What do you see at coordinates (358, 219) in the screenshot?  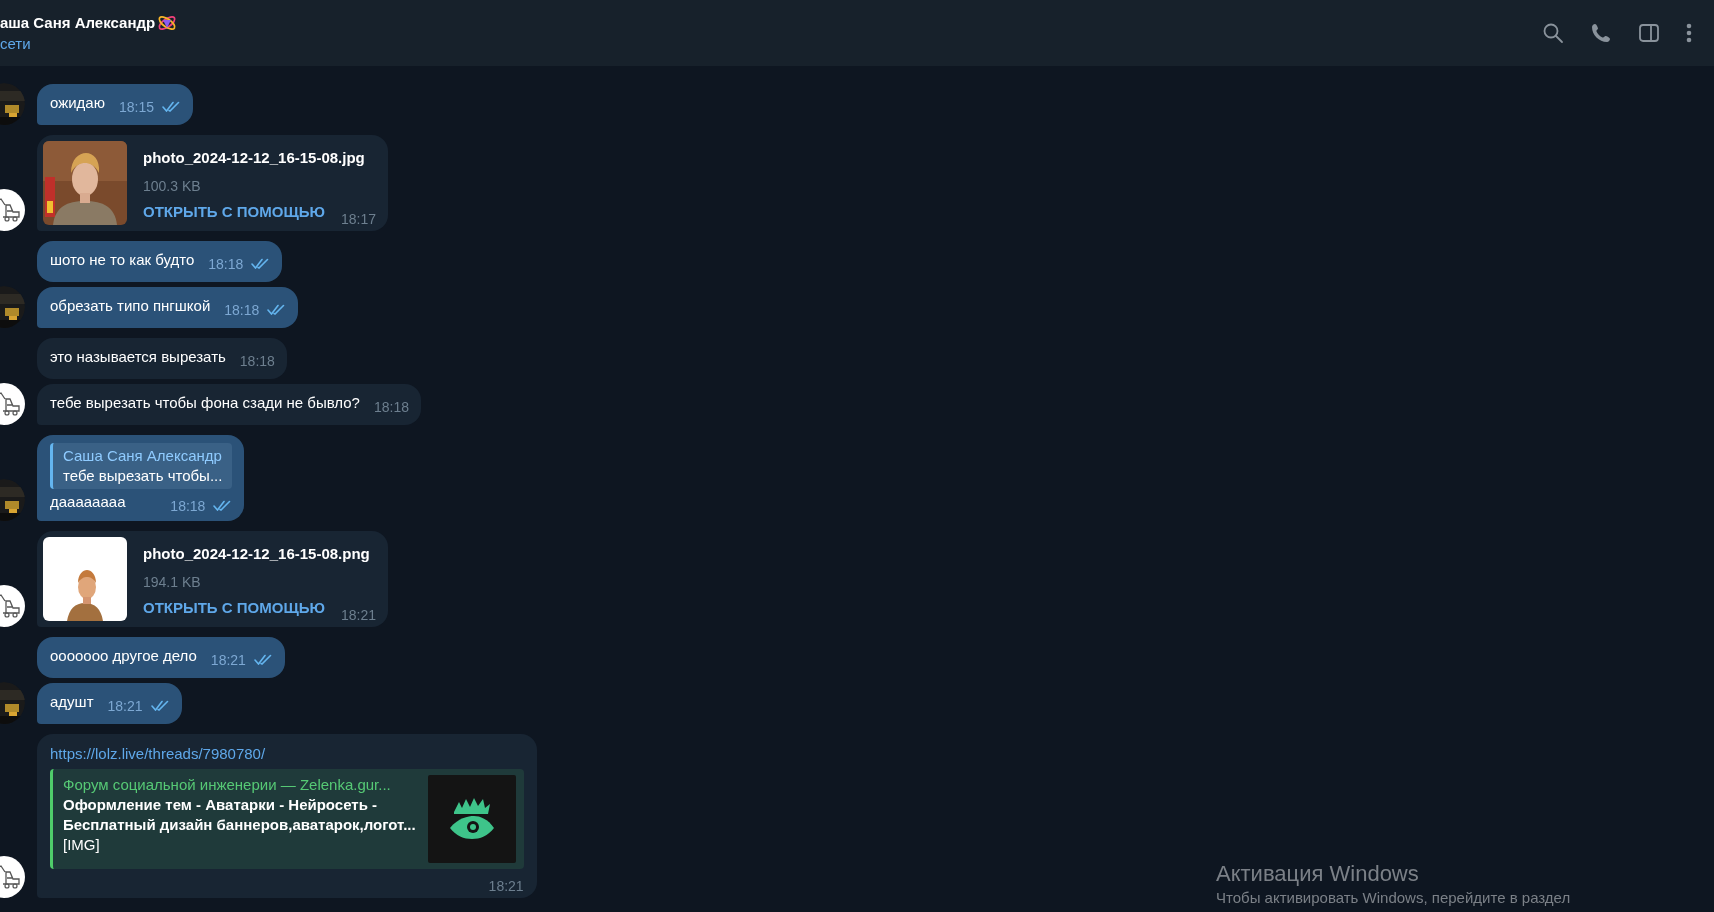 I see `message-time: 18:17` at bounding box center [358, 219].